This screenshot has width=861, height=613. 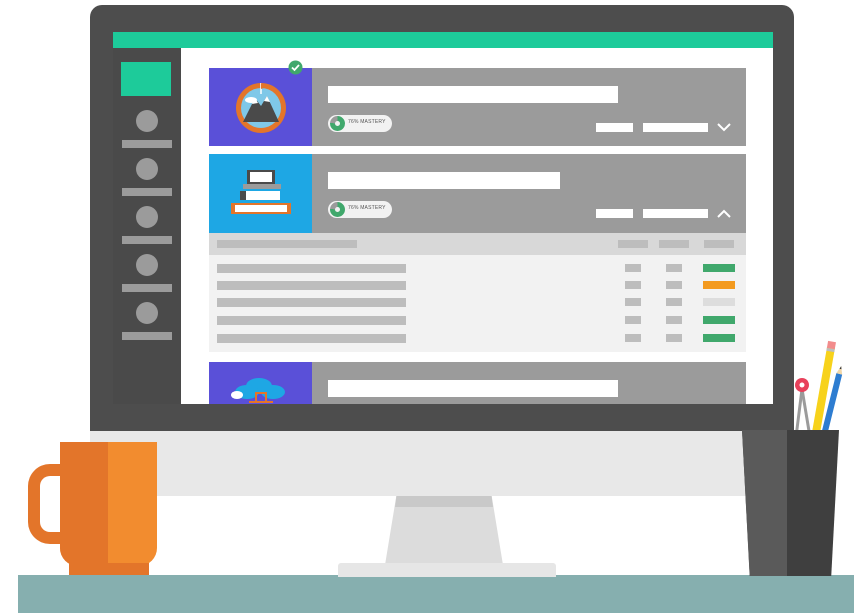 What do you see at coordinates (447, 570) in the screenshot?
I see `monitor-stand-base` at bounding box center [447, 570].